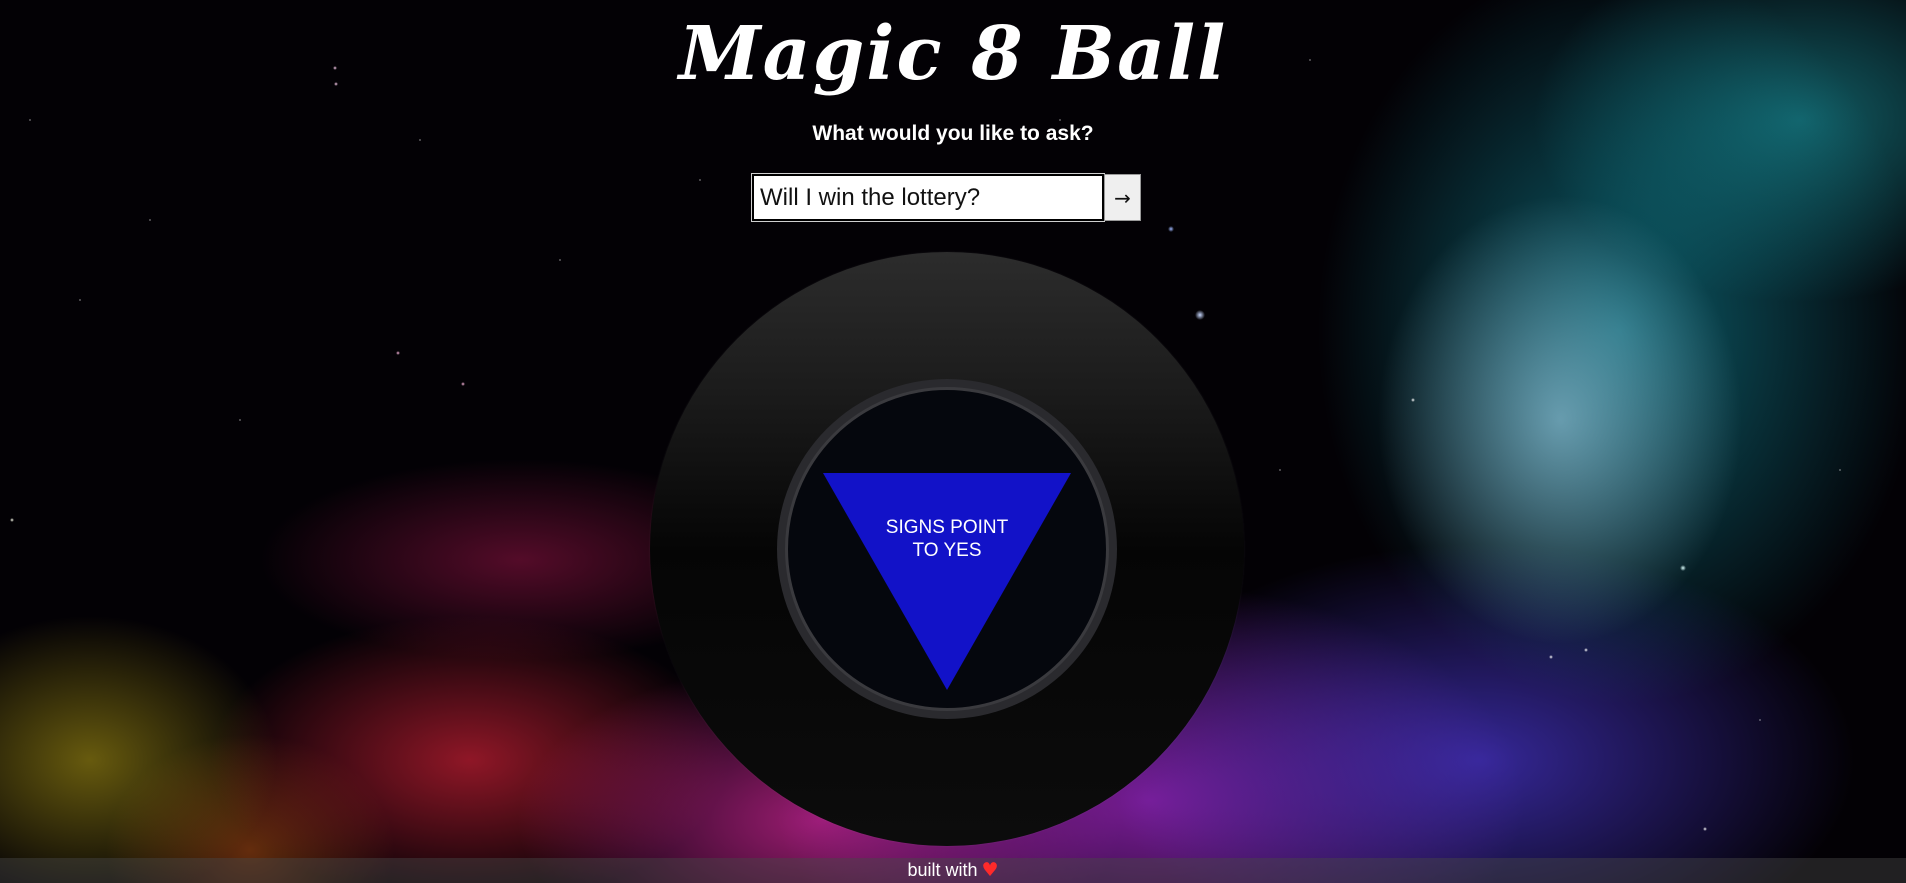  Describe the element at coordinates (953, 54) in the screenshot. I see `page-title: Magic 8 Ball` at that location.